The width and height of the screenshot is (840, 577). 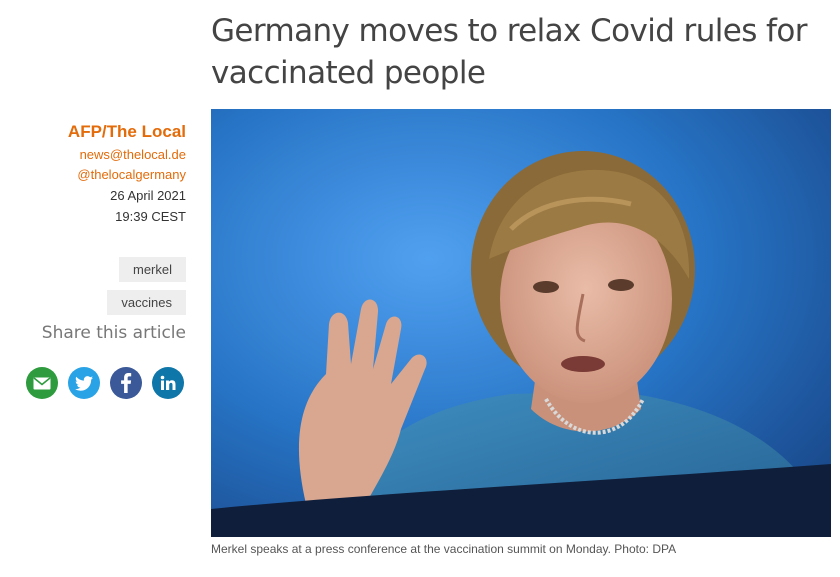 I want to click on share-twitter-button, so click(x=84, y=383).